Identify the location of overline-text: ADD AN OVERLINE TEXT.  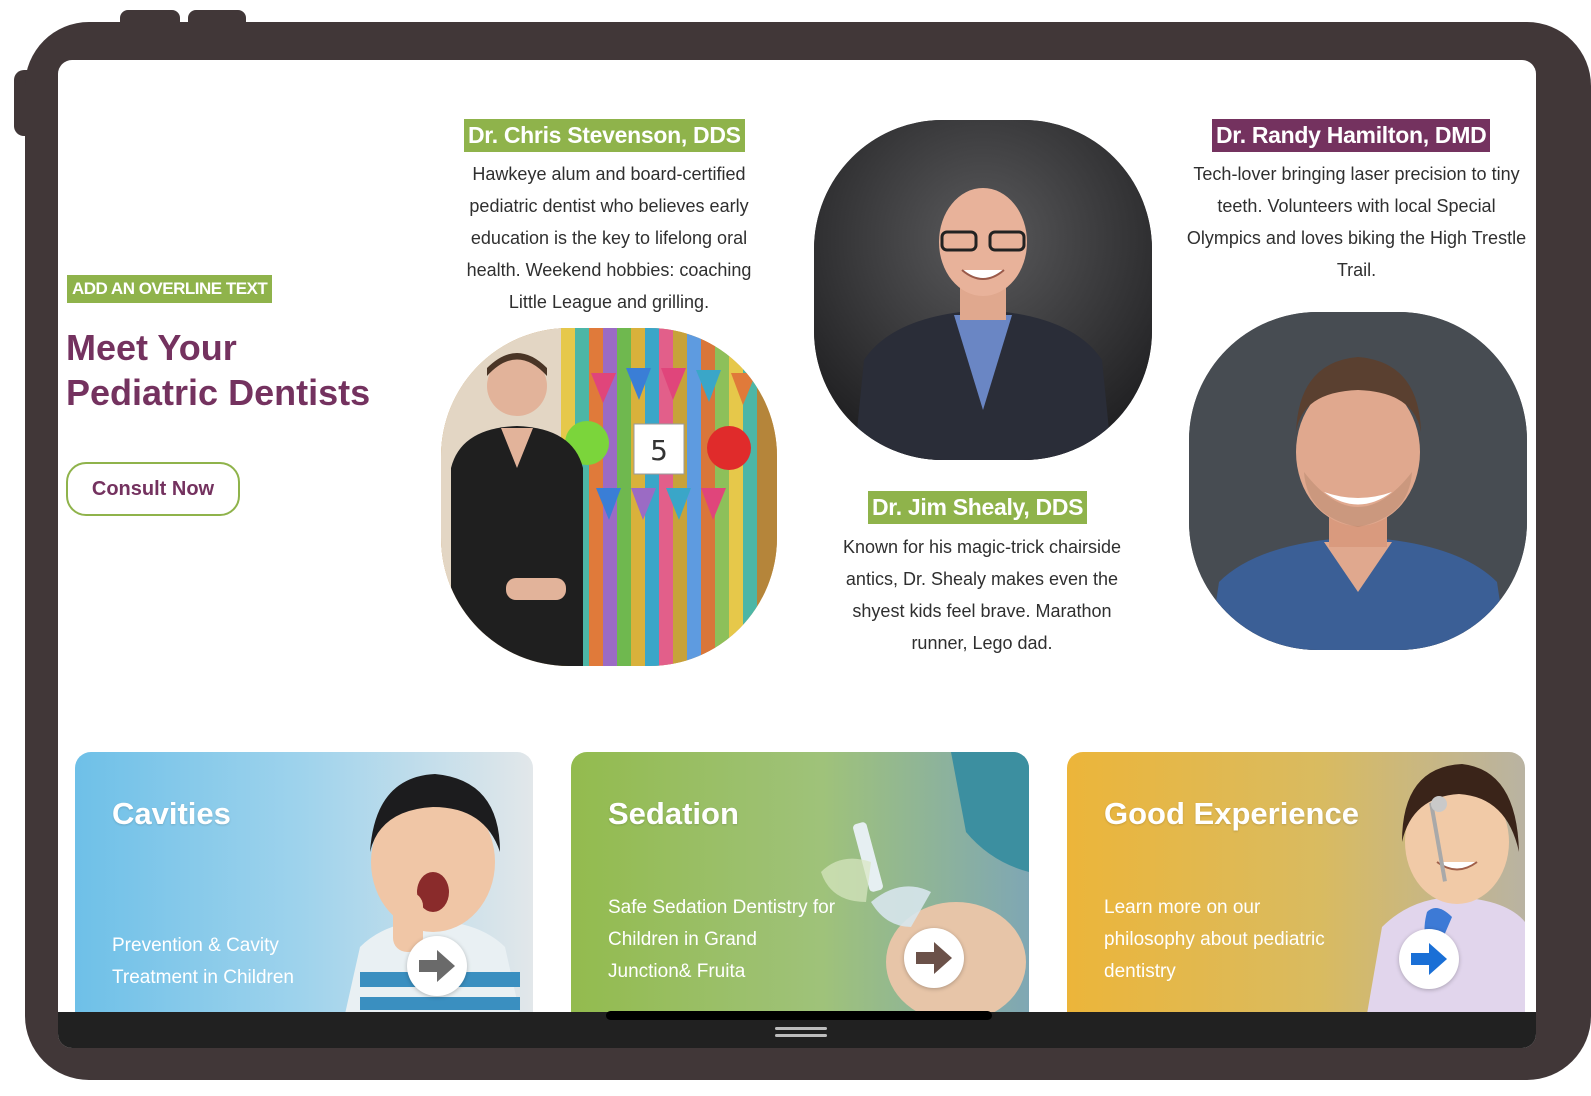
(170, 289).